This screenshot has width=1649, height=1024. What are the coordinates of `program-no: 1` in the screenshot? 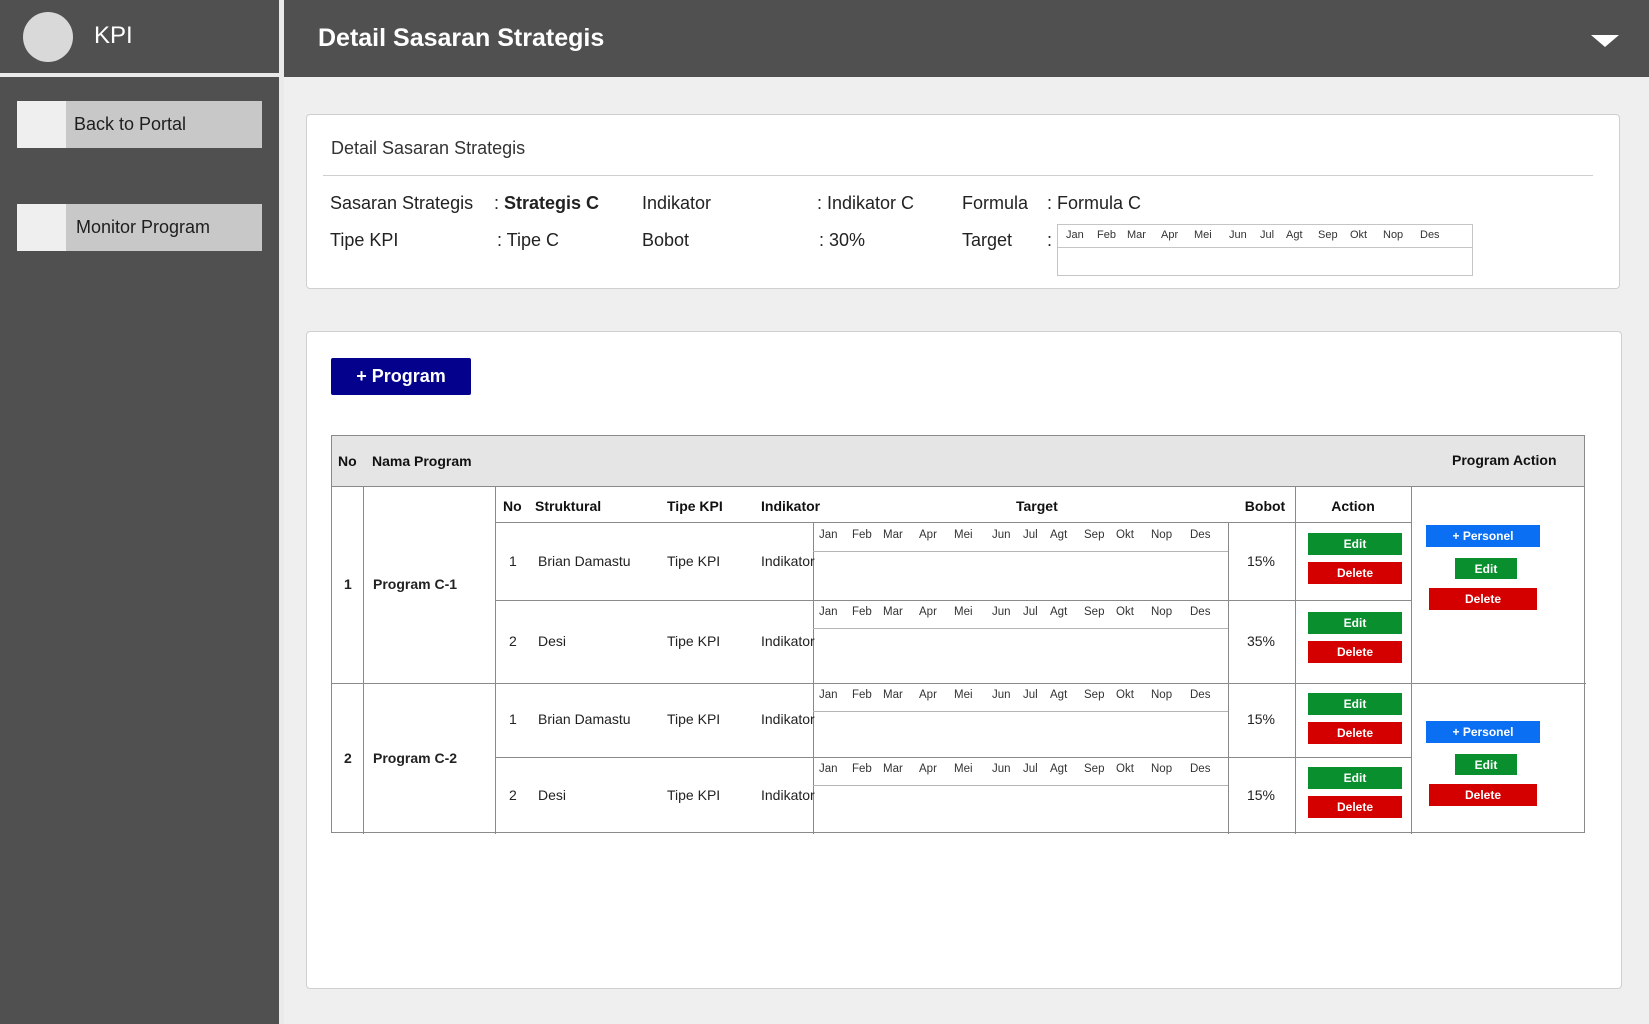 It's located at (348, 584).